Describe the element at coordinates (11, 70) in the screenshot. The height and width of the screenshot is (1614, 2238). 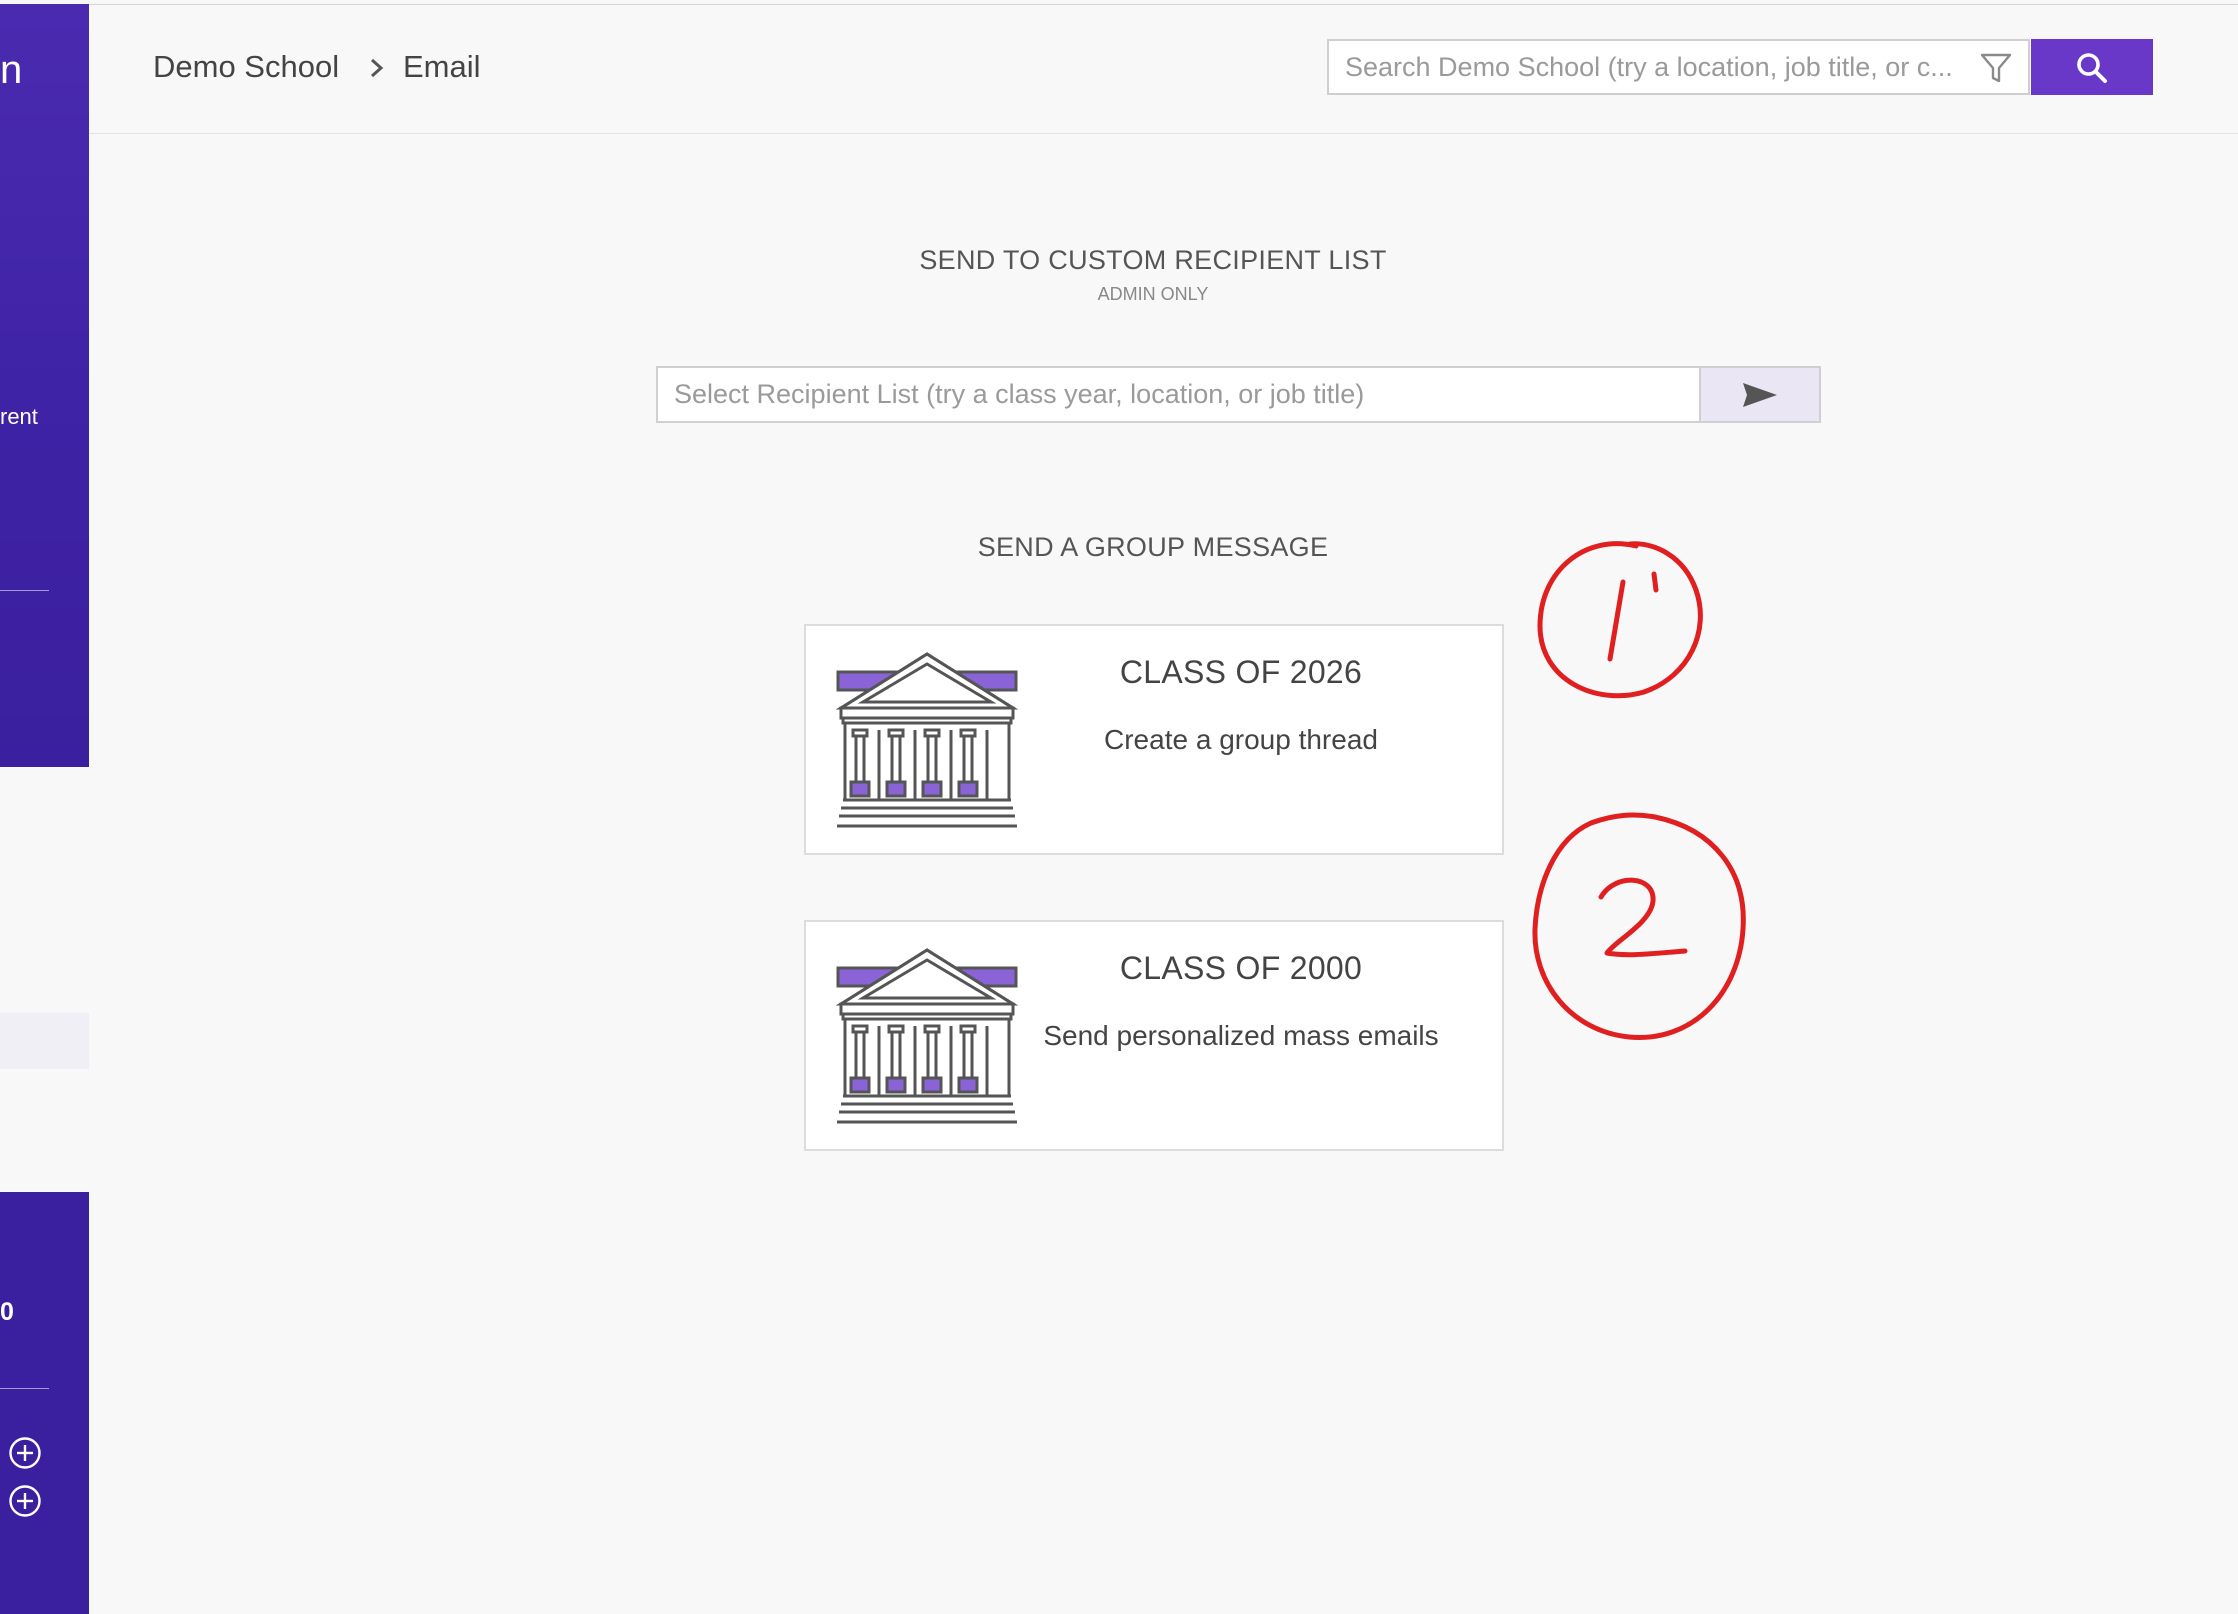
I see `sidebar-logo-fragment: n` at that location.